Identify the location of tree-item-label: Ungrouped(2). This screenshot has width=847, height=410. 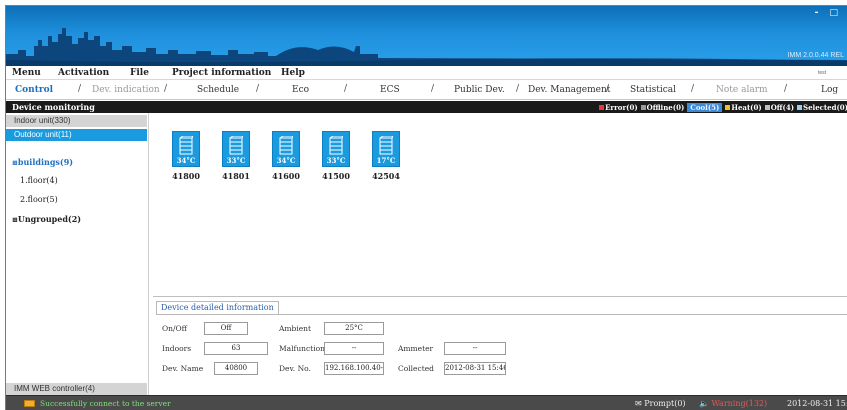
(49, 219).